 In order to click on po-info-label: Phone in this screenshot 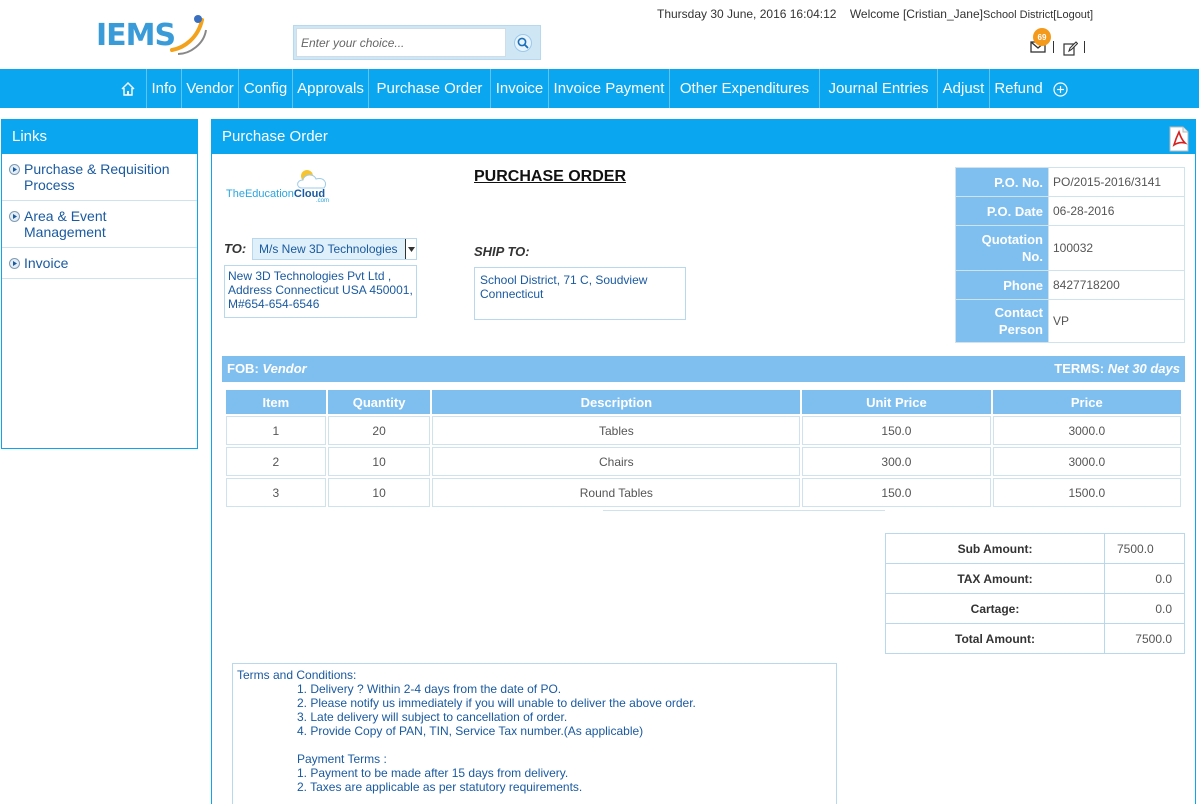, I will do `click(1002, 285)`.